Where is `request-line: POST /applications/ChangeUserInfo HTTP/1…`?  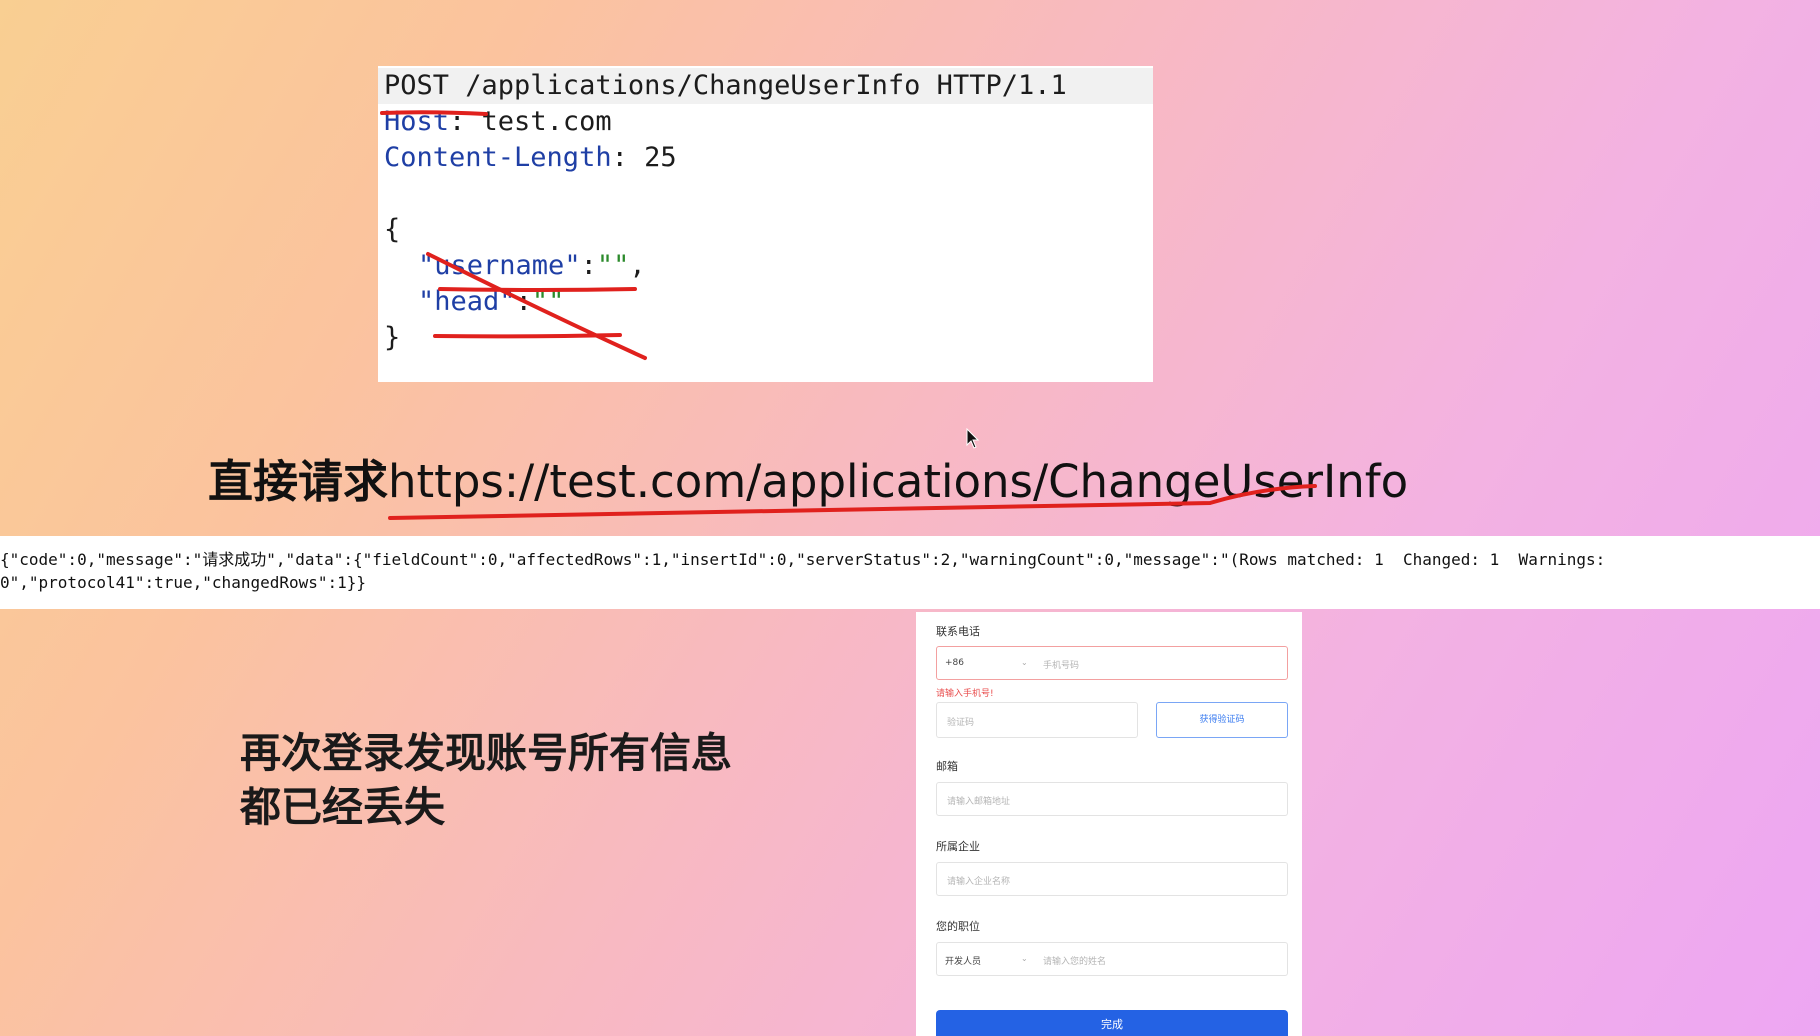
request-line: POST /applications/ChangeUserInfo HTTP/1… is located at coordinates (765, 86).